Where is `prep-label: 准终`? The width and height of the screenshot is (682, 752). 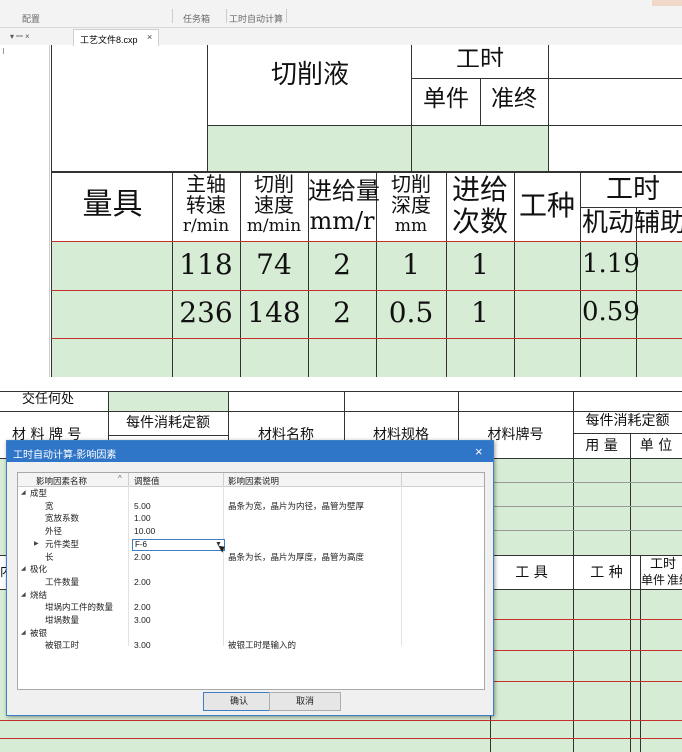
prep-label: 准终 is located at coordinates (674, 580).